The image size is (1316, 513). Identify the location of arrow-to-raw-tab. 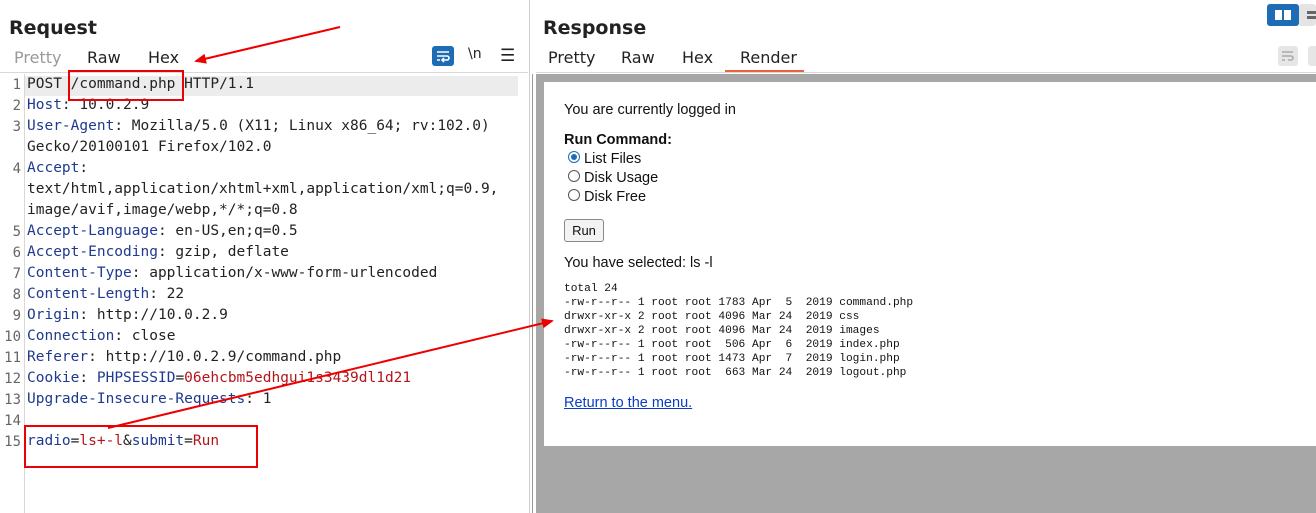
(267, 45).